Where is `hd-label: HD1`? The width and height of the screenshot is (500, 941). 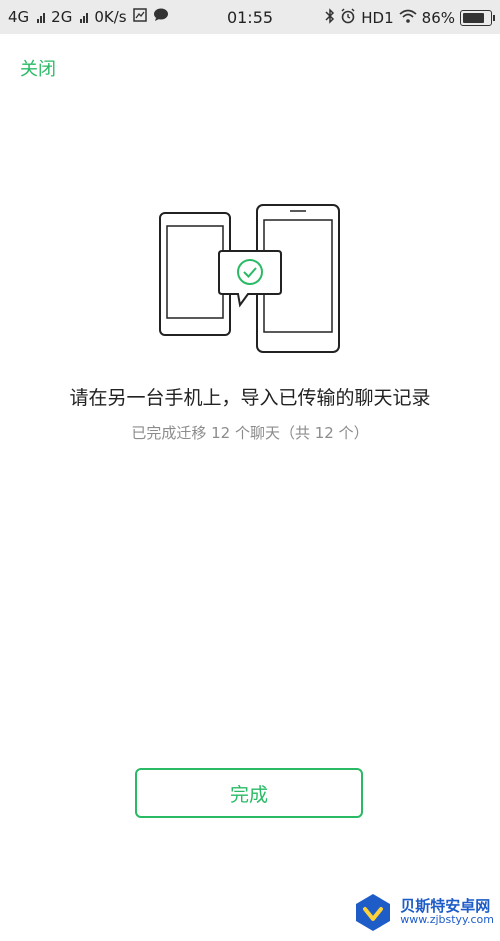 hd-label: HD1 is located at coordinates (377, 18).